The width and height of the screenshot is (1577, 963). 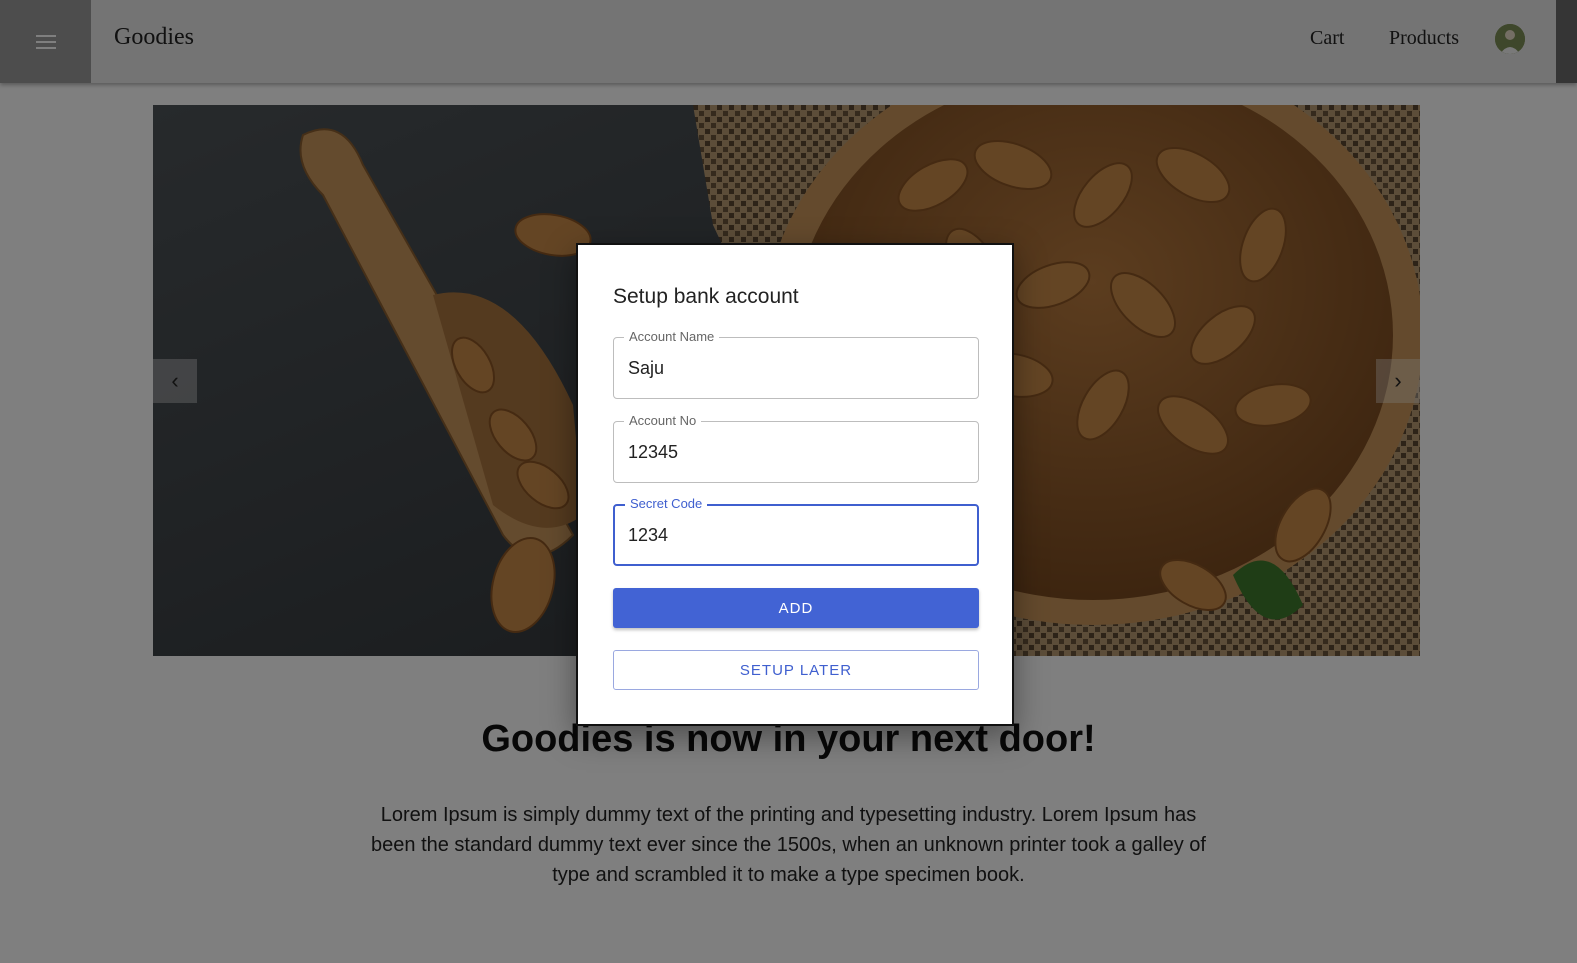 What do you see at coordinates (796, 670) in the screenshot?
I see `setup-later-button: SETUP LATER` at bounding box center [796, 670].